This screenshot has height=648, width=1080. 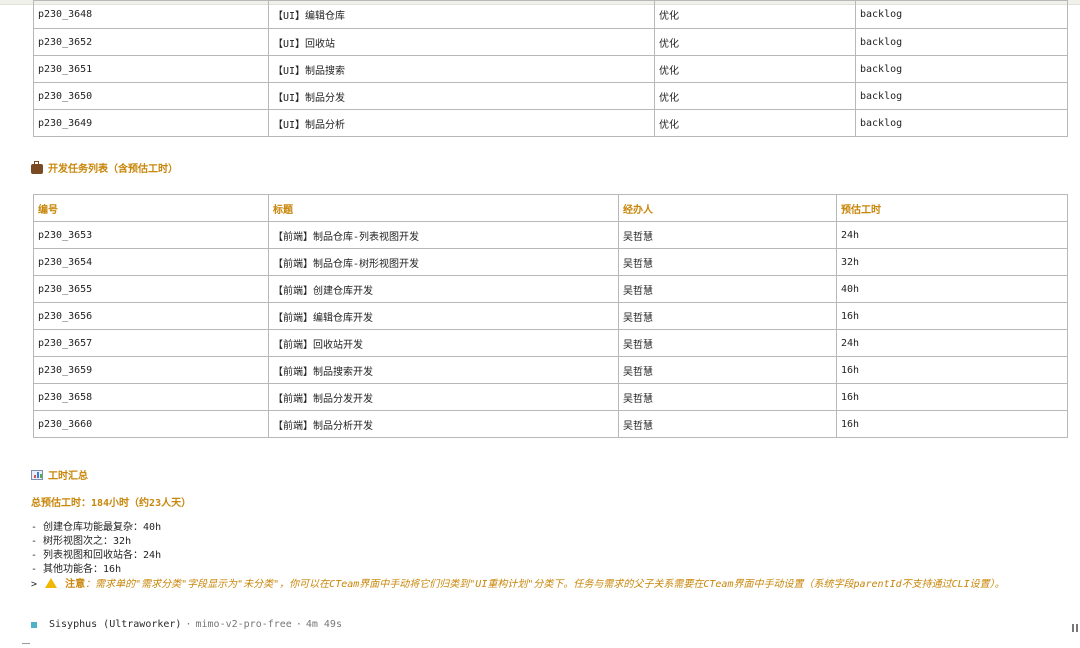 I want to click on table-row: p230_3657 【前端】回收站开发 吴哲慧 24h, so click(x=550, y=343).